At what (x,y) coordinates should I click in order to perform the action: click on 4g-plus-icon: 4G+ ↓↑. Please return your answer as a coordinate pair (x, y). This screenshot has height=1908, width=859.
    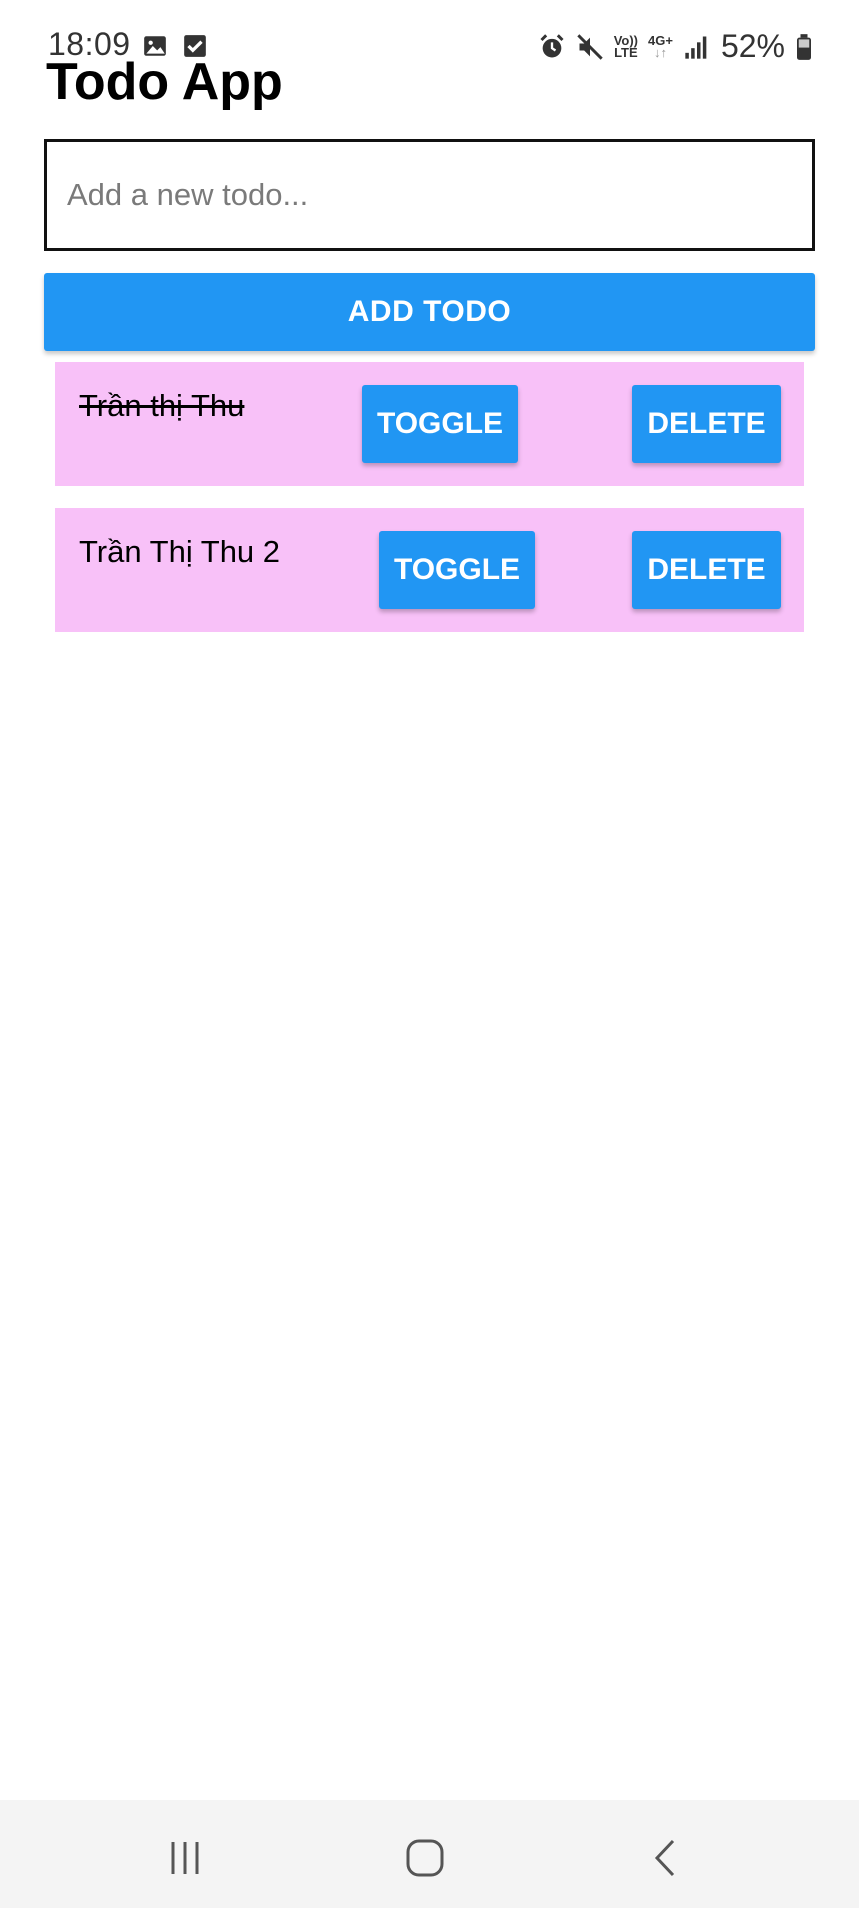
    Looking at the image, I should click on (660, 47).